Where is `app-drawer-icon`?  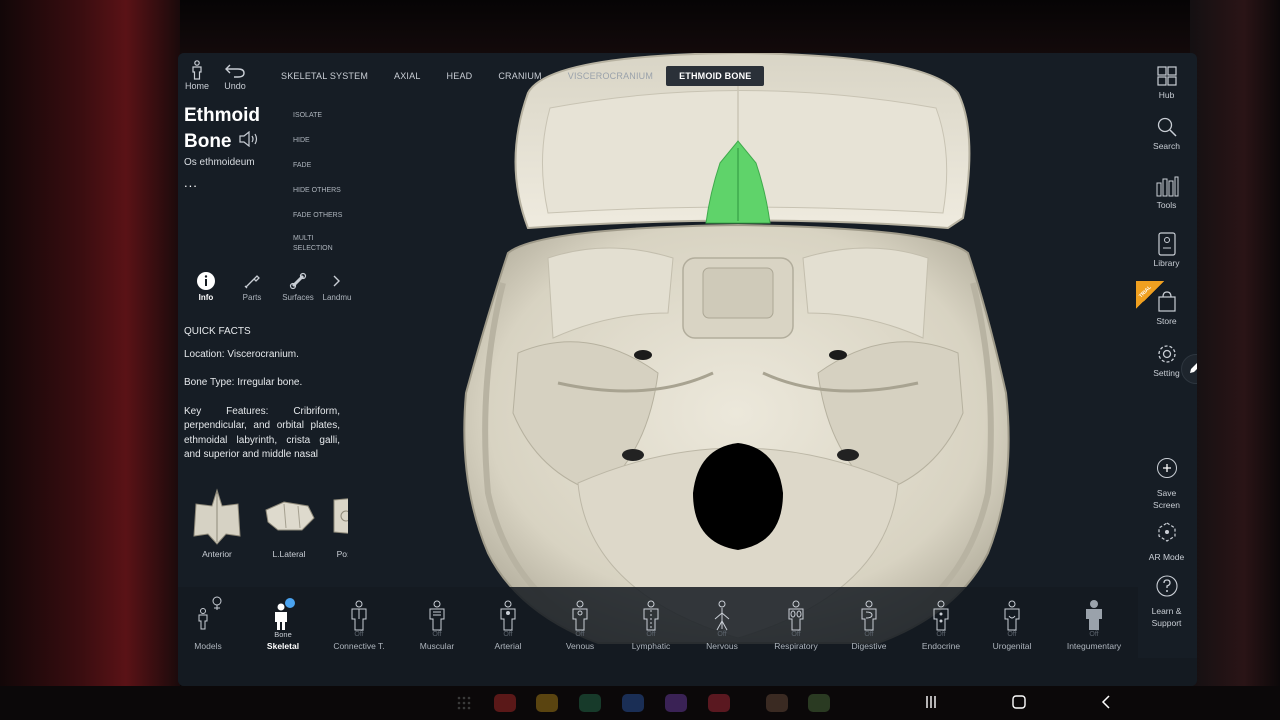
app-drawer-icon is located at coordinates (464, 703).